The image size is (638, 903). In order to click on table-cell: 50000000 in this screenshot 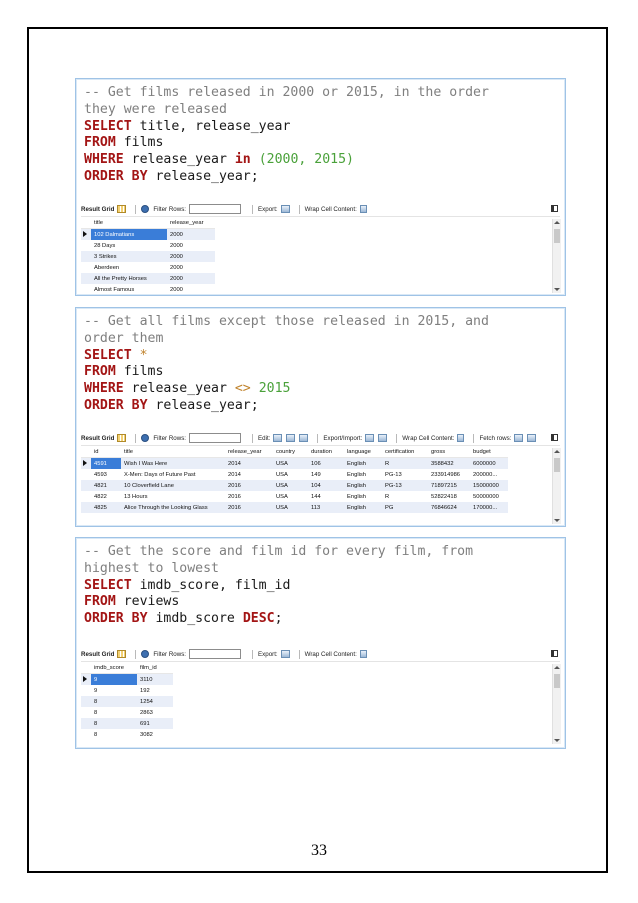, I will do `click(489, 496)`.